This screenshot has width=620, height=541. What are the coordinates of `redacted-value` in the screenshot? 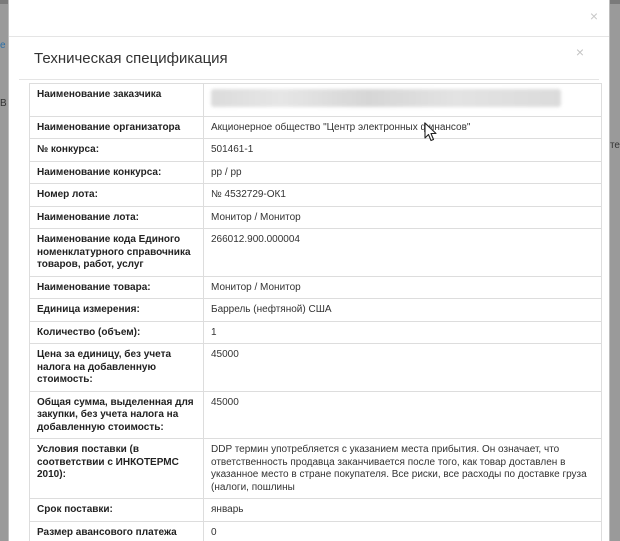 It's located at (386, 98).